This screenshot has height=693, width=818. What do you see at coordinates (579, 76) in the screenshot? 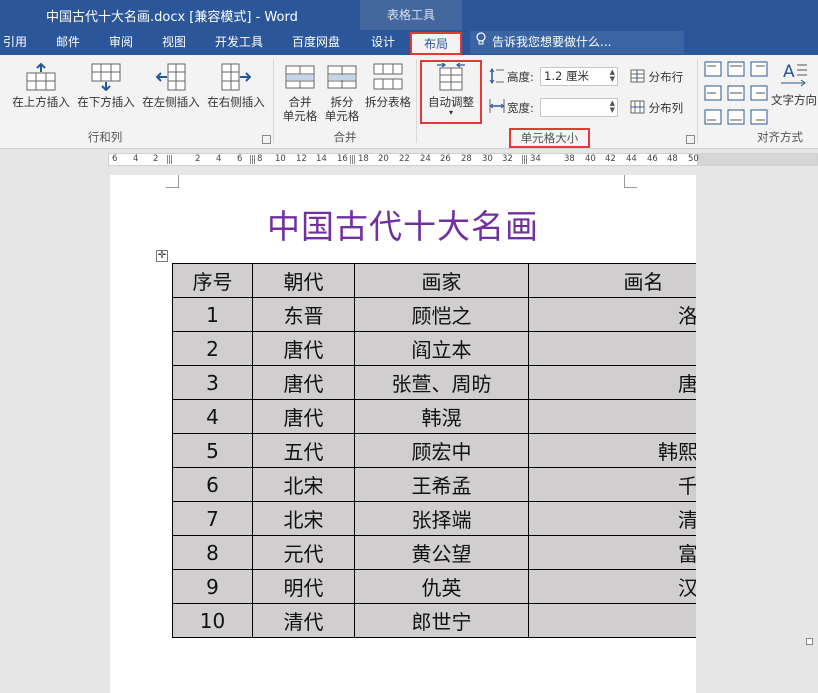
I see `row-height-input: 1.2 厘米 ▲ ▼` at bounding box center [579, 76].